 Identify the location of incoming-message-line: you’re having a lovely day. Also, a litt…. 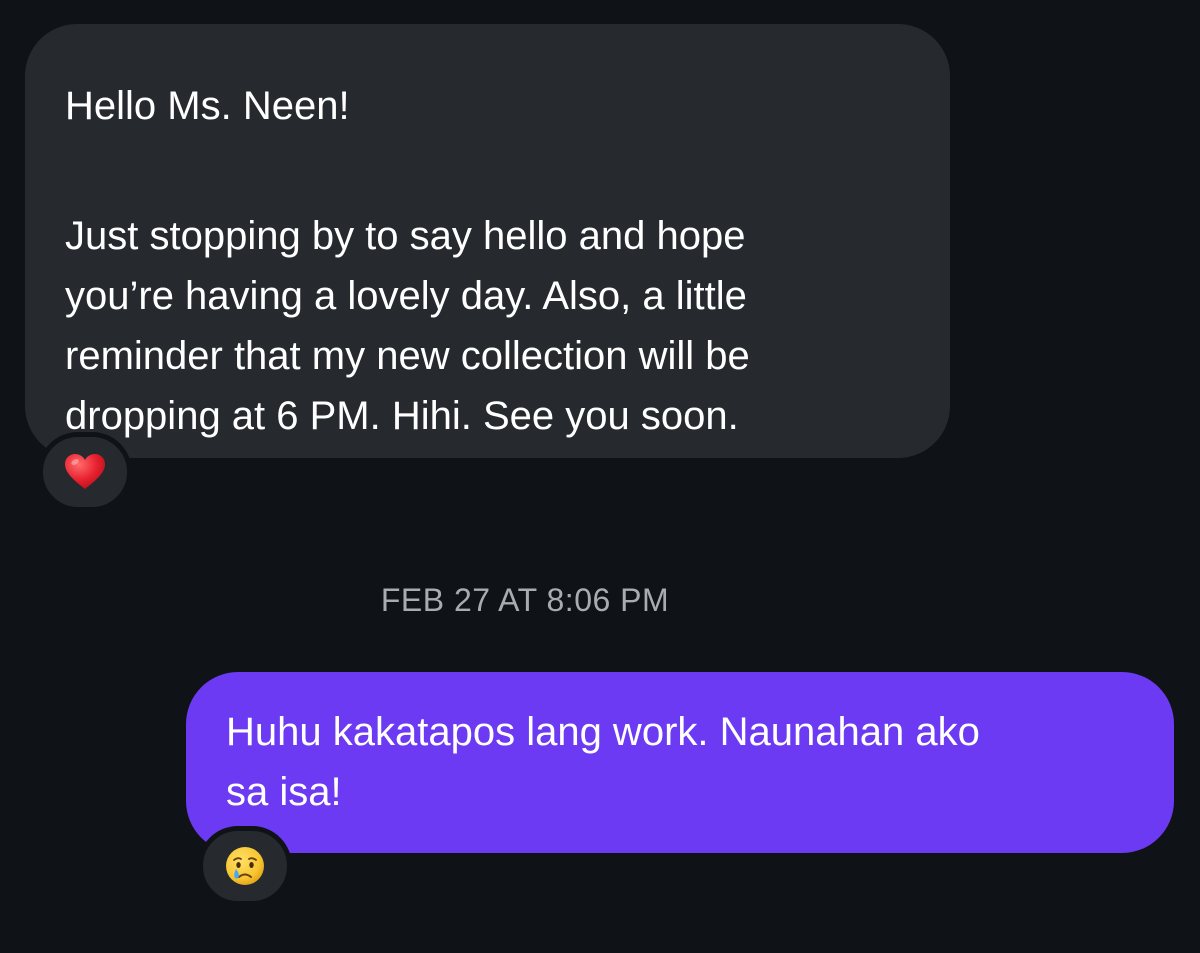
(406, 296).